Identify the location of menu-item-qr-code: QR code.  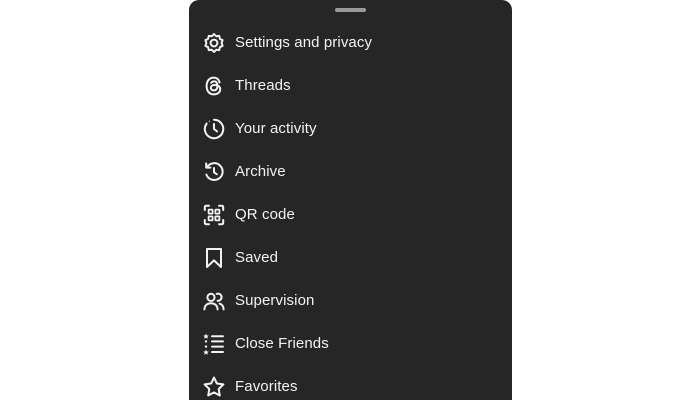
(350, 214).